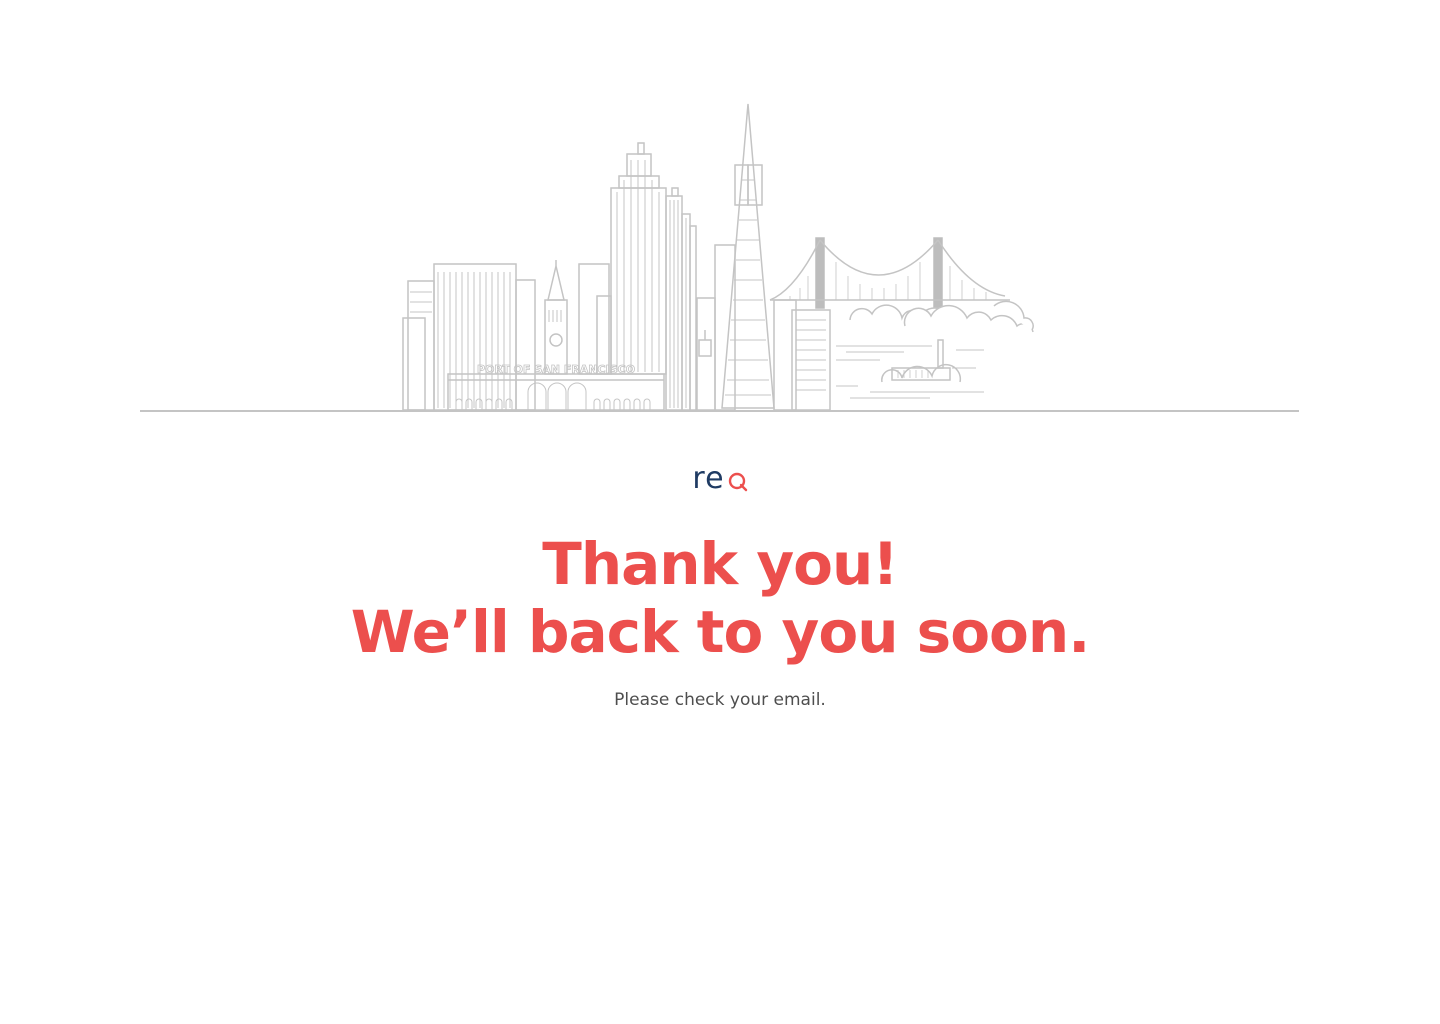  I want to click on heading-line-2: We’ll back to you soon., so click(720, 632).